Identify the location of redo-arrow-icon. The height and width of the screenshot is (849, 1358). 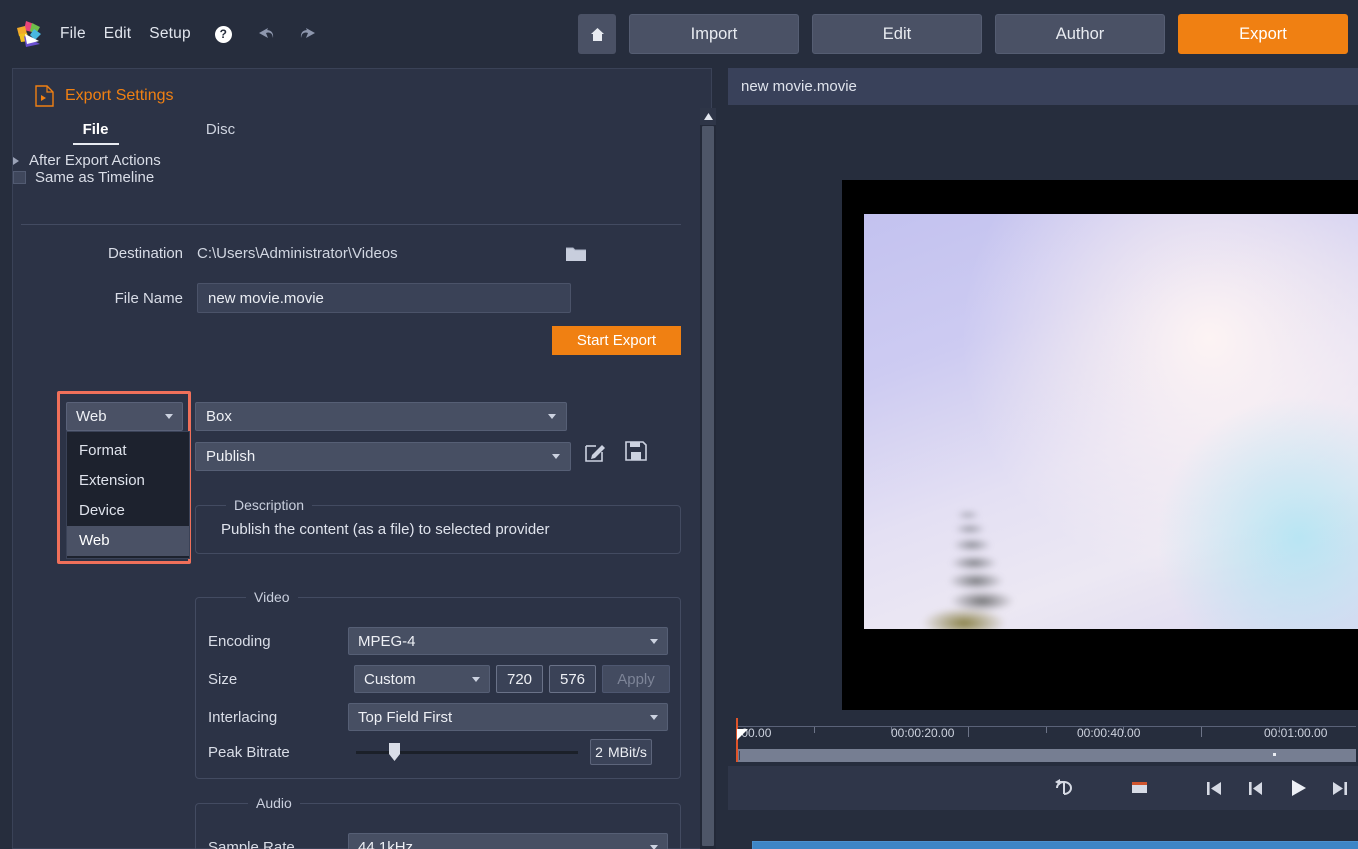
(309, 34).